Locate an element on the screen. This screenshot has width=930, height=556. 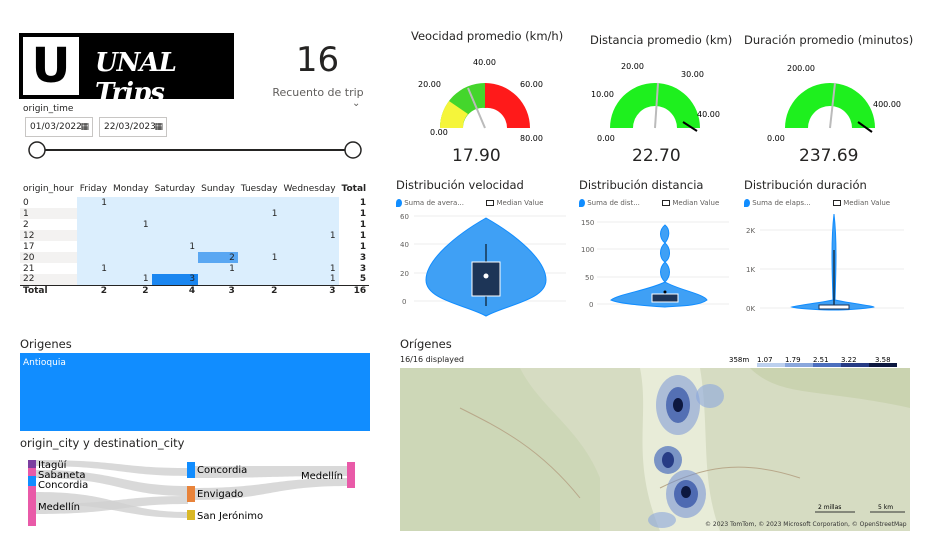
matrix-row-header: 1 is located at coordinates (48, 213).